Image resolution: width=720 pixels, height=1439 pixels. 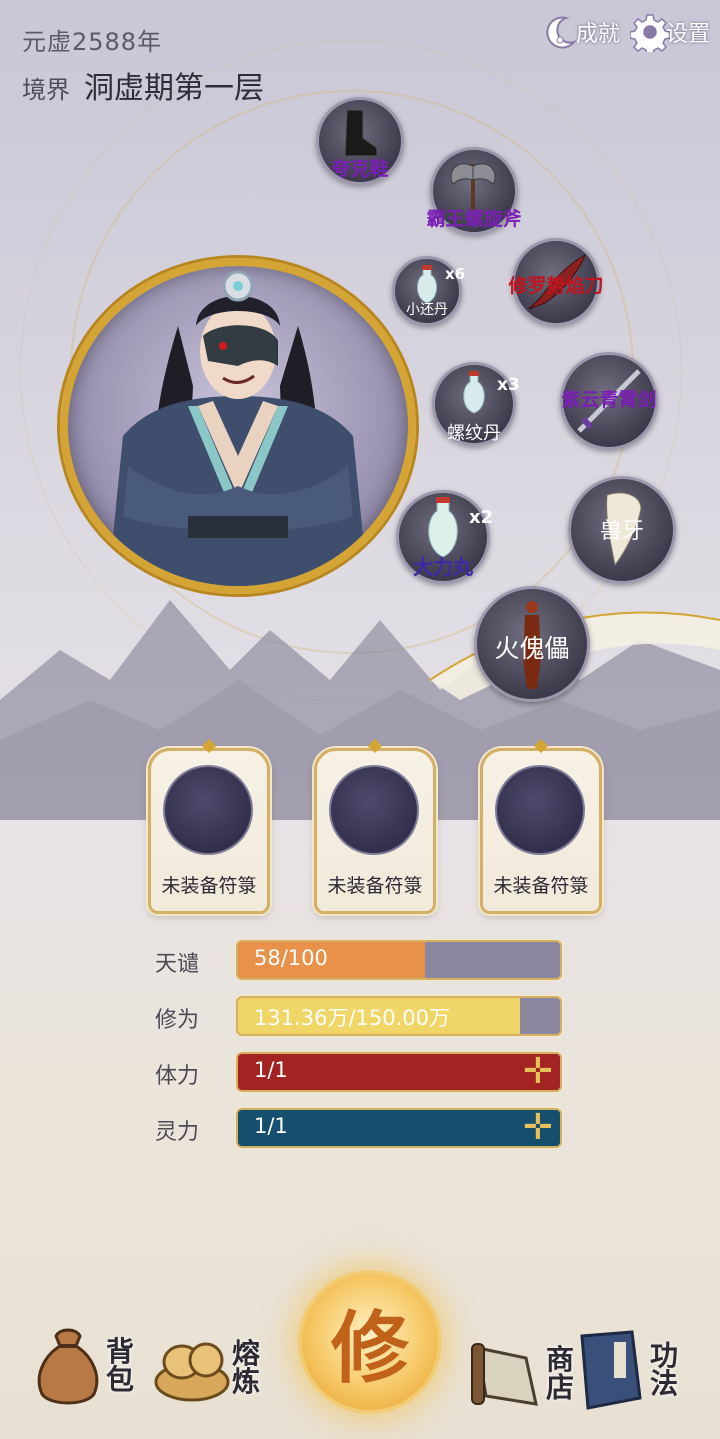 What do you see at coordinates (481, 517) in the screenshot?
I see `item-quantity: x2` at bounding box center [481, 517].